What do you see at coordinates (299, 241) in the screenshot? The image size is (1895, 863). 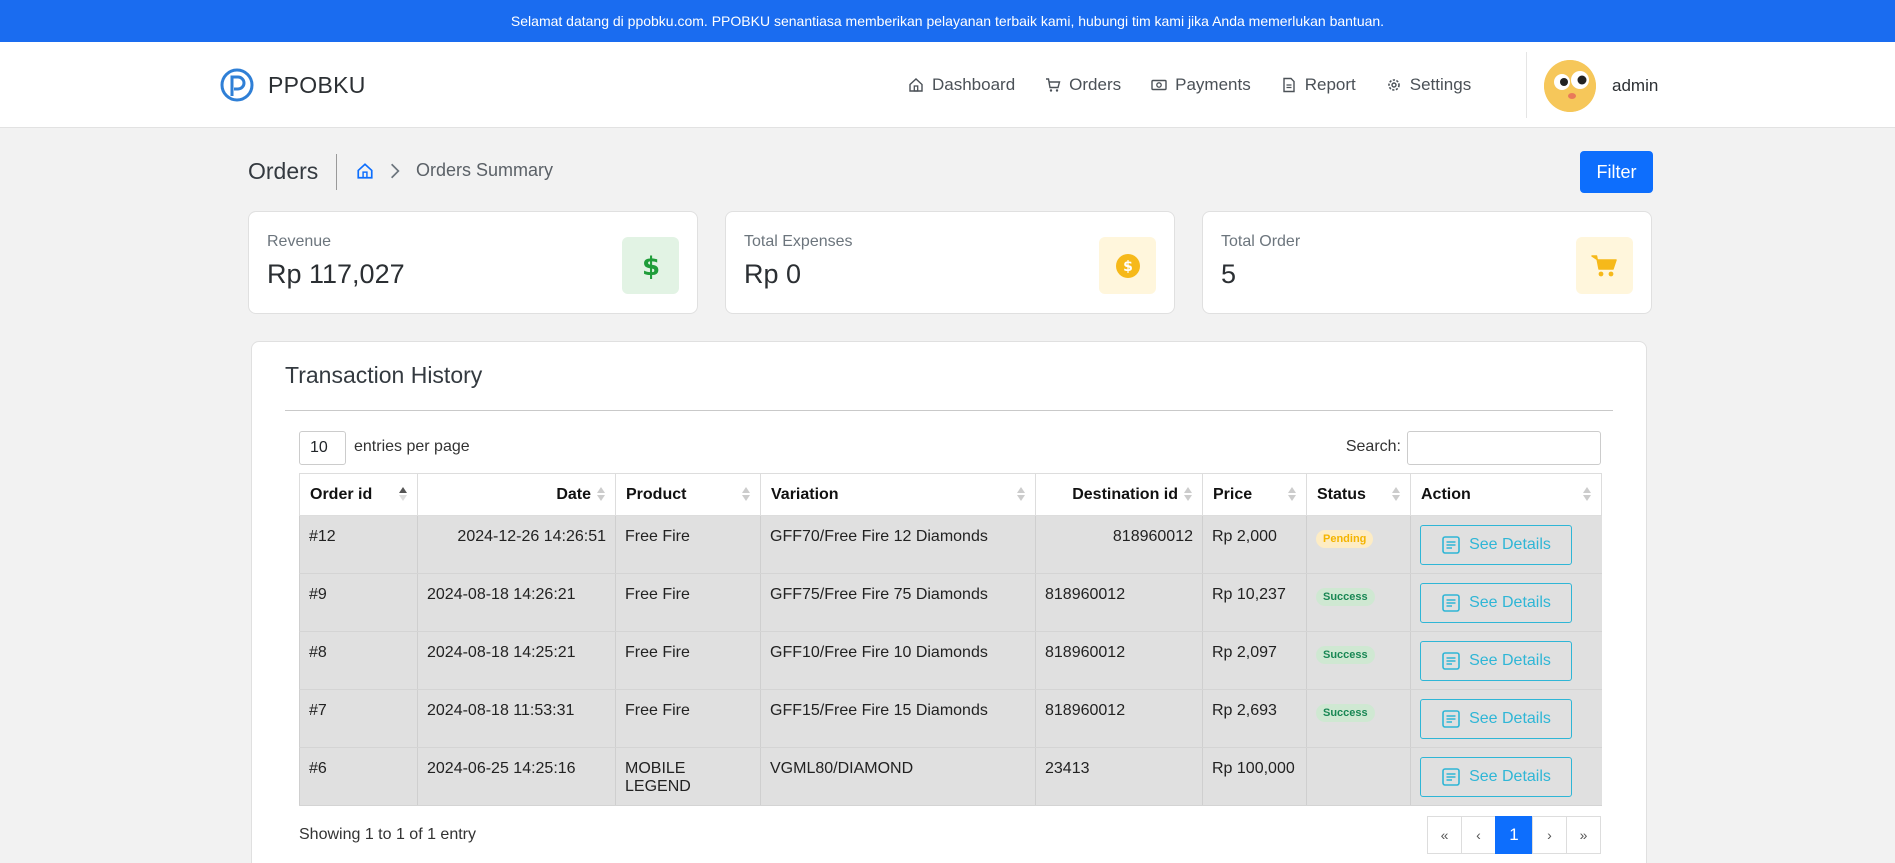 I see `stat-label: Revenue` at bounding box center [299, 241].